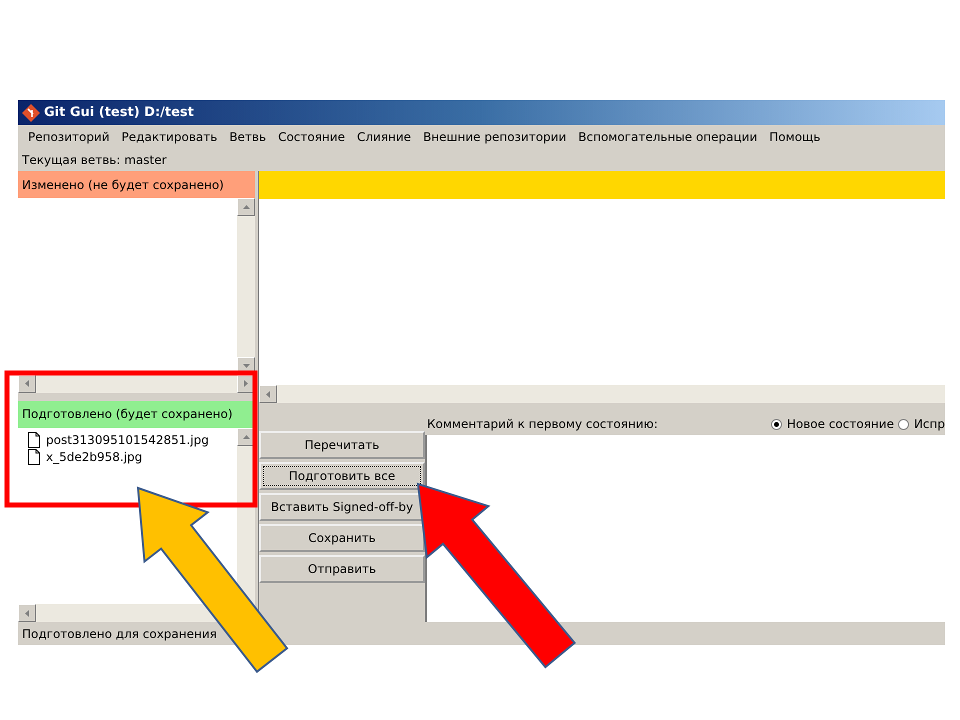 This screenshot has height=720, width=960. Describe the element at coordinates (384, 137) in the screenshot. I see `menu-item: Слияние` at that location.